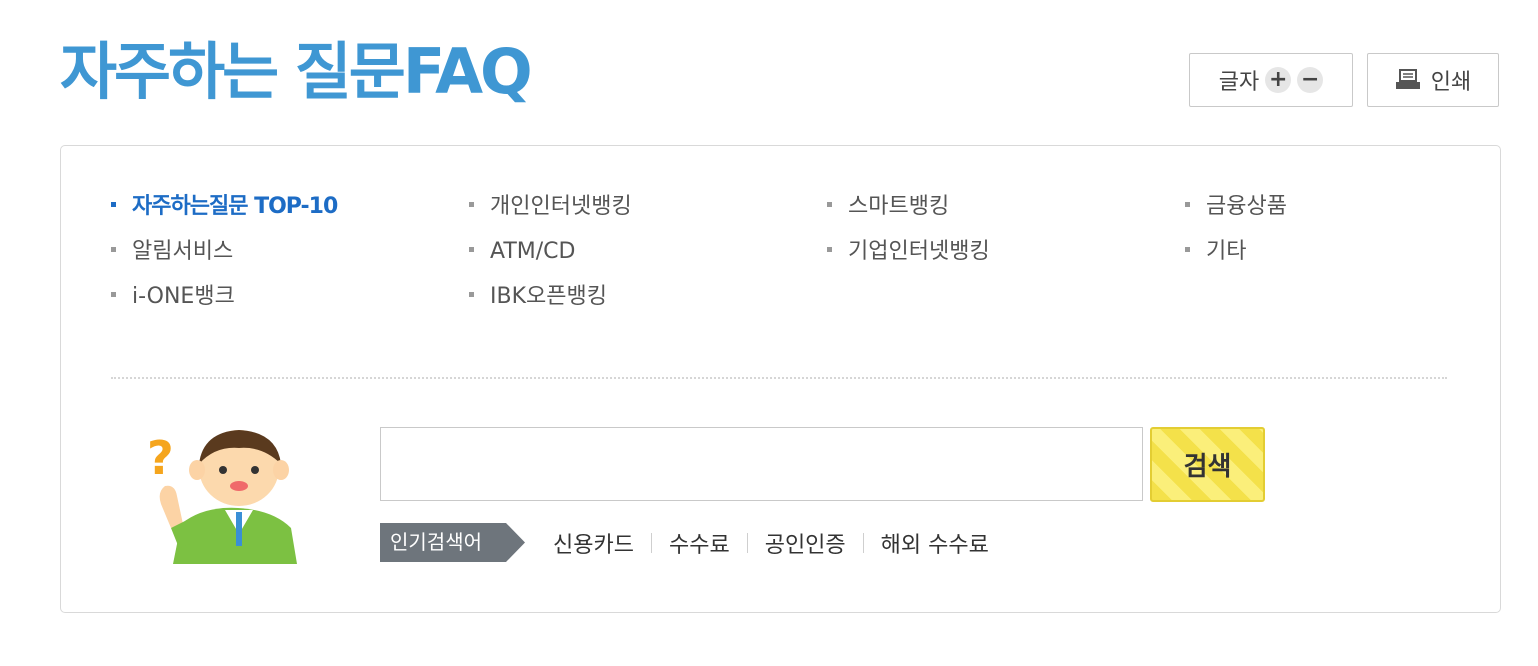 The image size is (1538, 666). What do you see at coordinates (935, 543) in the screenshot?
I see `popular-keyword: 해외 수수료` at bounding box center [935, 543].